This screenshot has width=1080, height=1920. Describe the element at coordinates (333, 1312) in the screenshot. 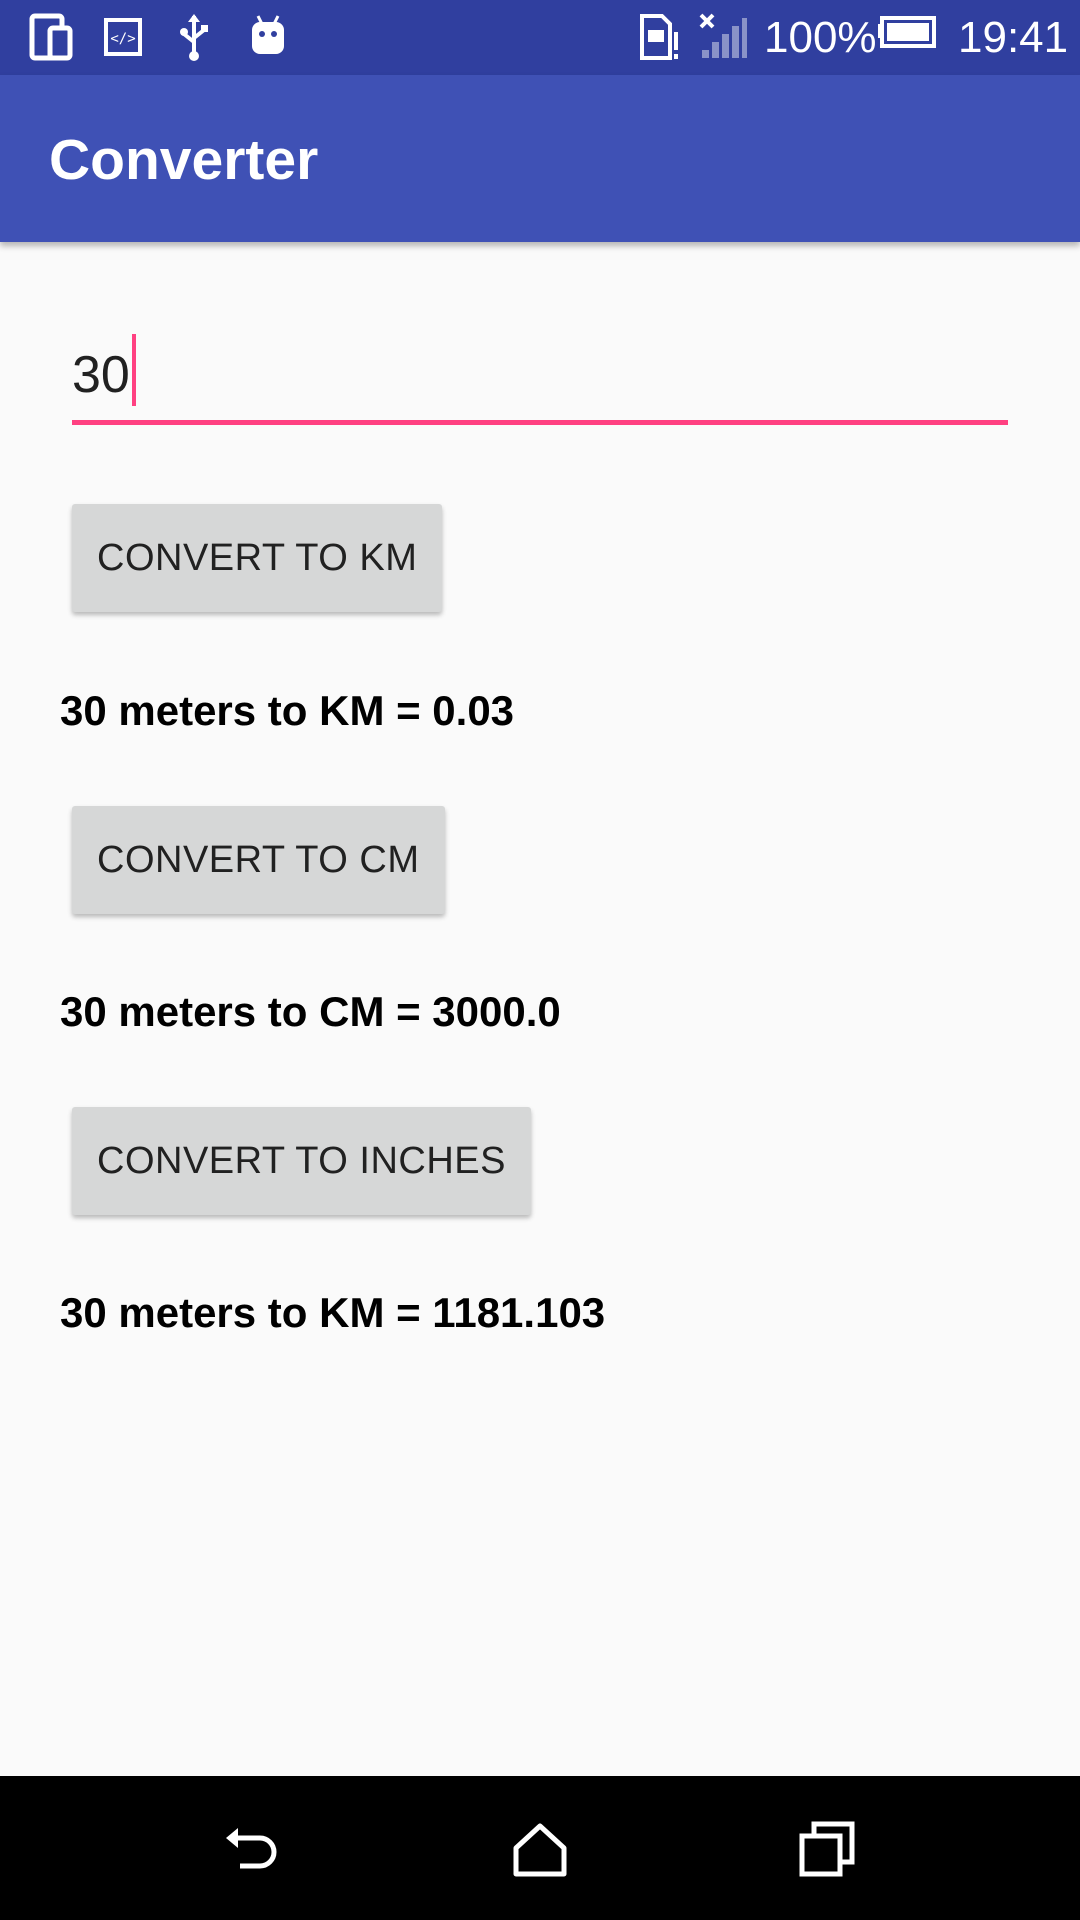

I see `inches-result: 30 meters to KM = 1181.103` at that location.